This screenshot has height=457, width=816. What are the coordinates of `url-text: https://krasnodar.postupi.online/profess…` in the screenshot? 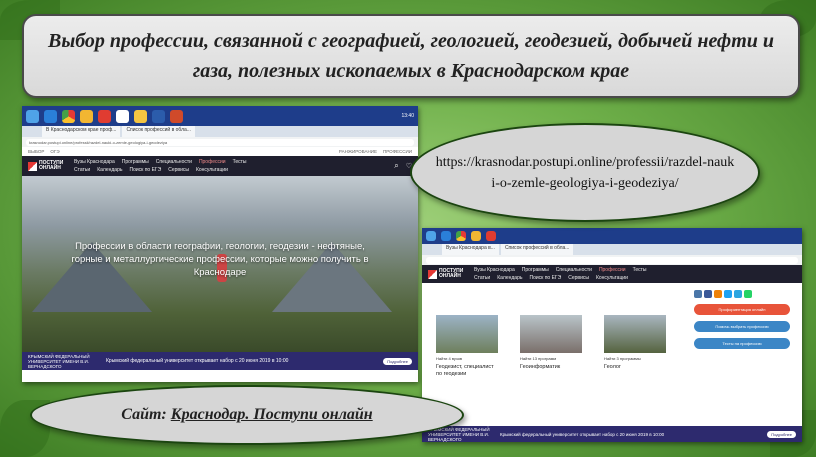 It's located at (585, 173).